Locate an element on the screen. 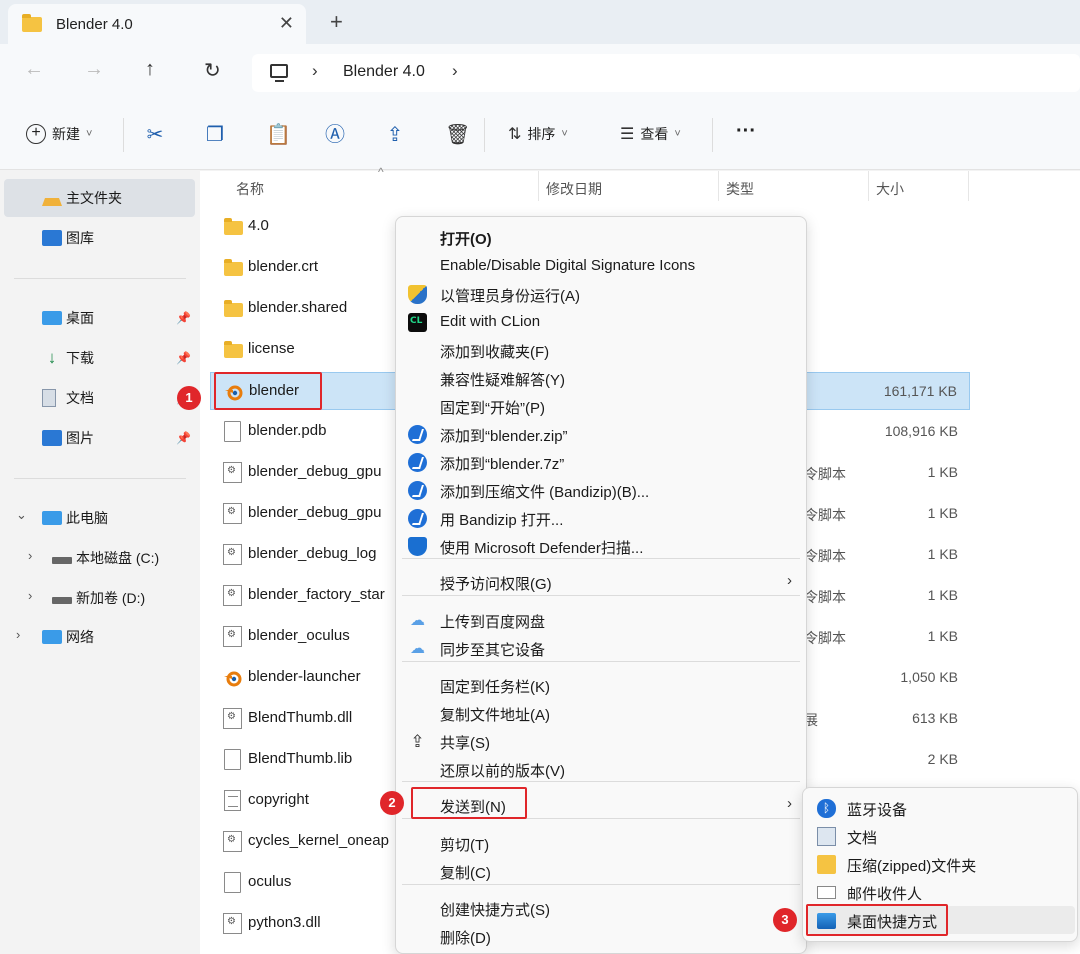 This screenshot has height=954, width=1080. file-name: 4.0 is located at coordinates (258, 225).